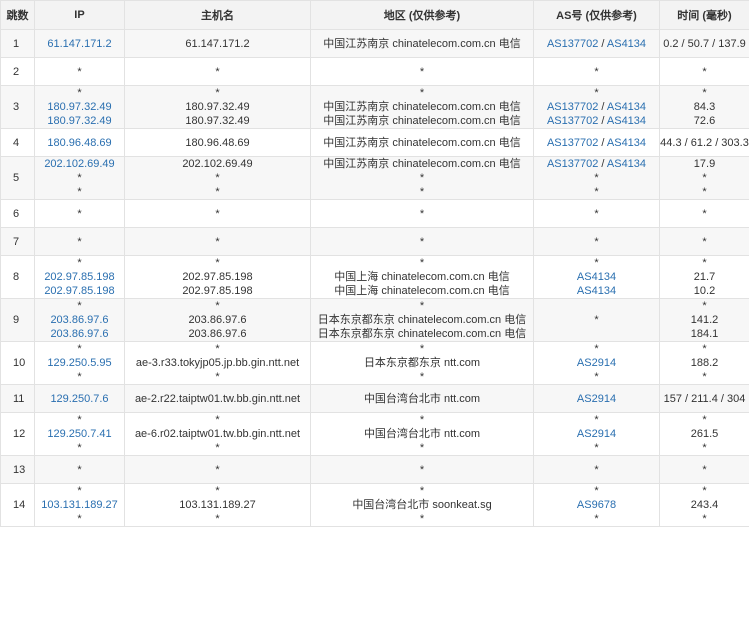  Describe the element at coordinates (17, 505) in the screenshot. I see `hop-cell: 14` at that location.